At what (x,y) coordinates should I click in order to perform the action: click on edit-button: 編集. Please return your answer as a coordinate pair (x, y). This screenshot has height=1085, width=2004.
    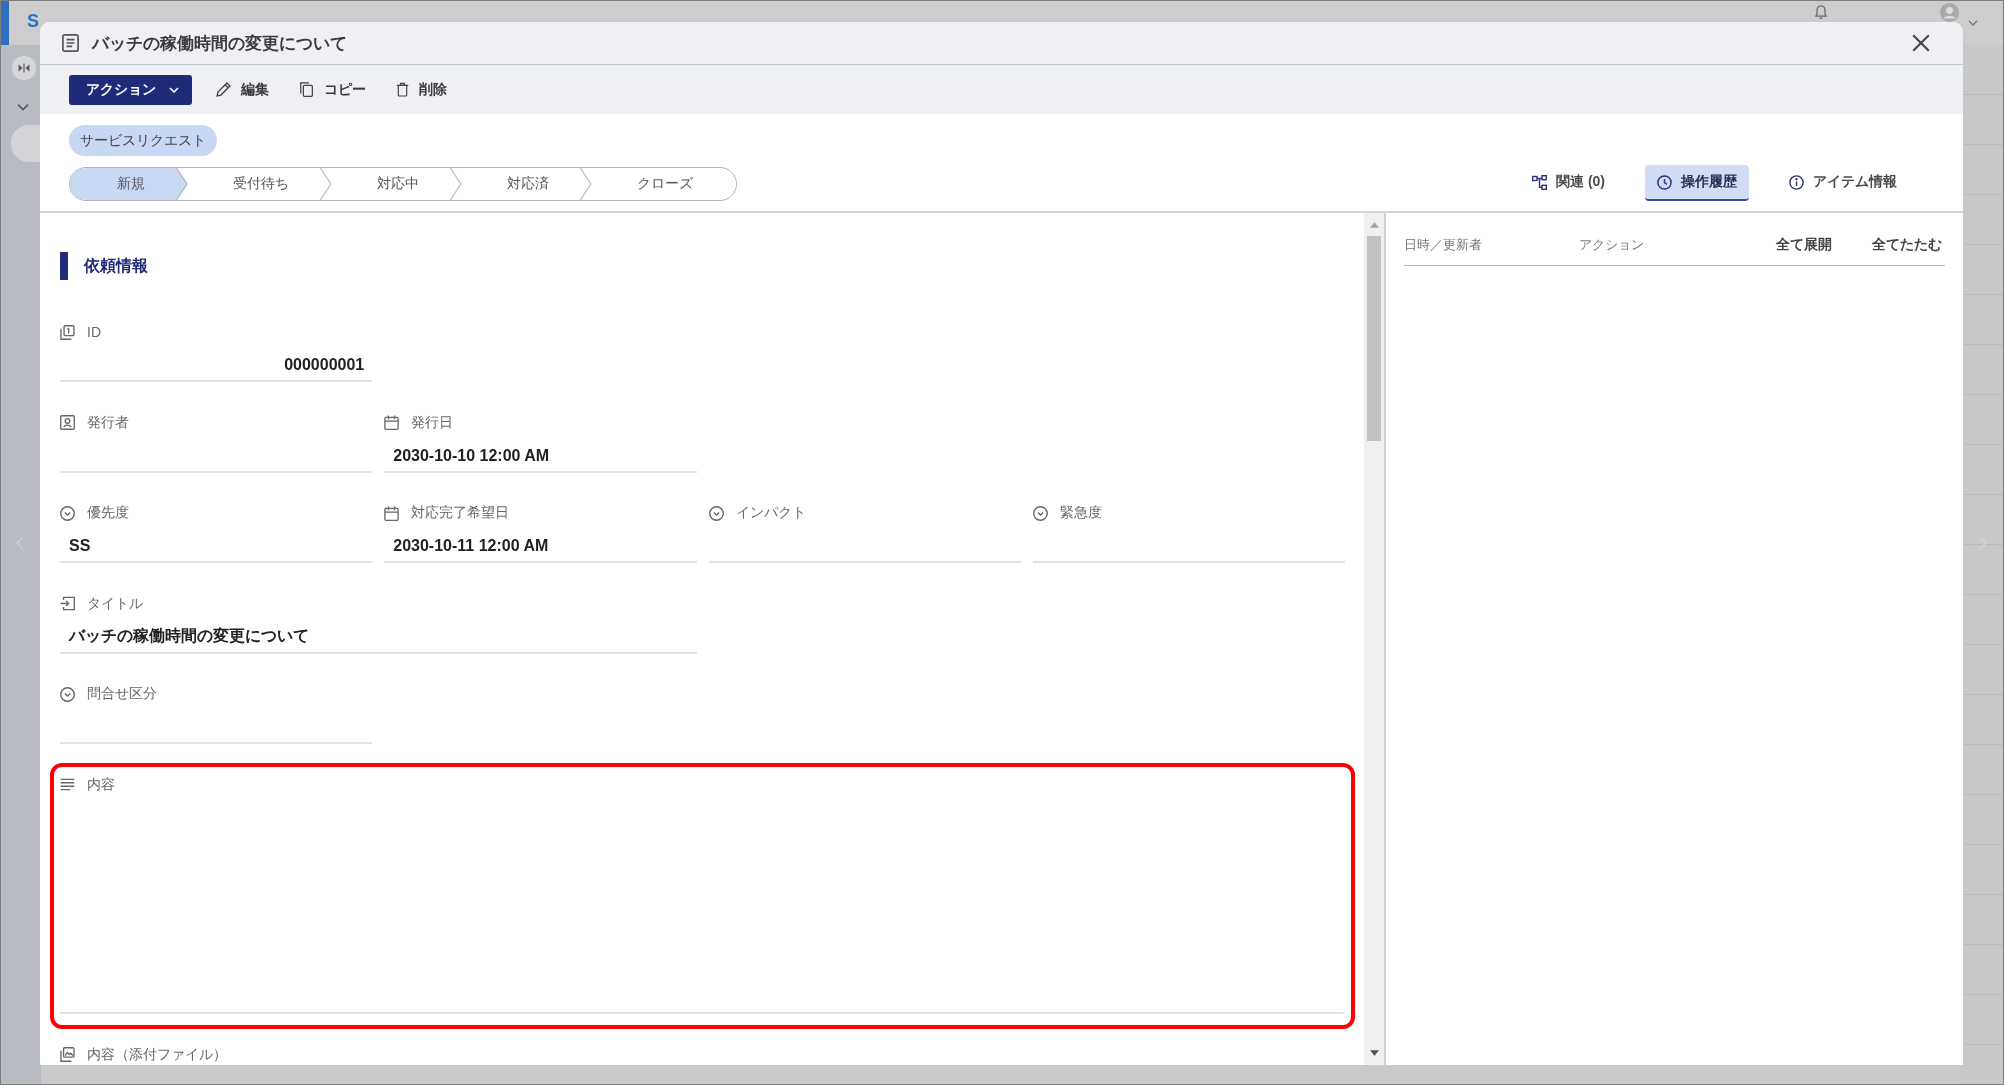
    Looking at the image, I should click on (242, 89).